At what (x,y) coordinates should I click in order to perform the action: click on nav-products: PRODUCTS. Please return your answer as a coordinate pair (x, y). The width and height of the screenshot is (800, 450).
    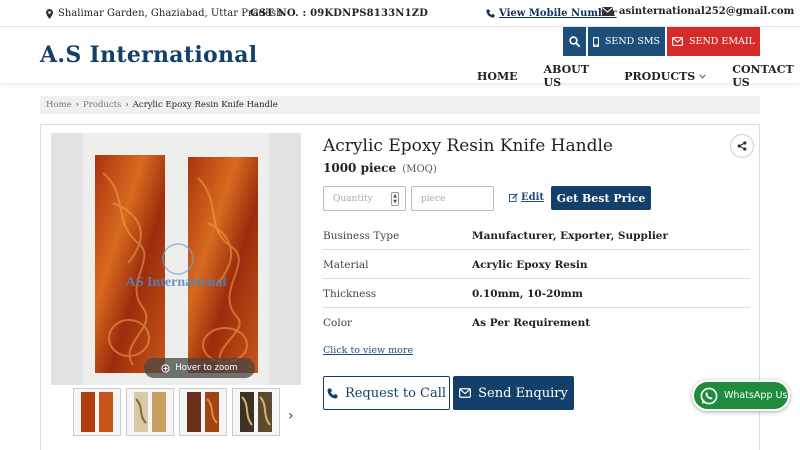
    Looking at the image, I should click on (665, 76).